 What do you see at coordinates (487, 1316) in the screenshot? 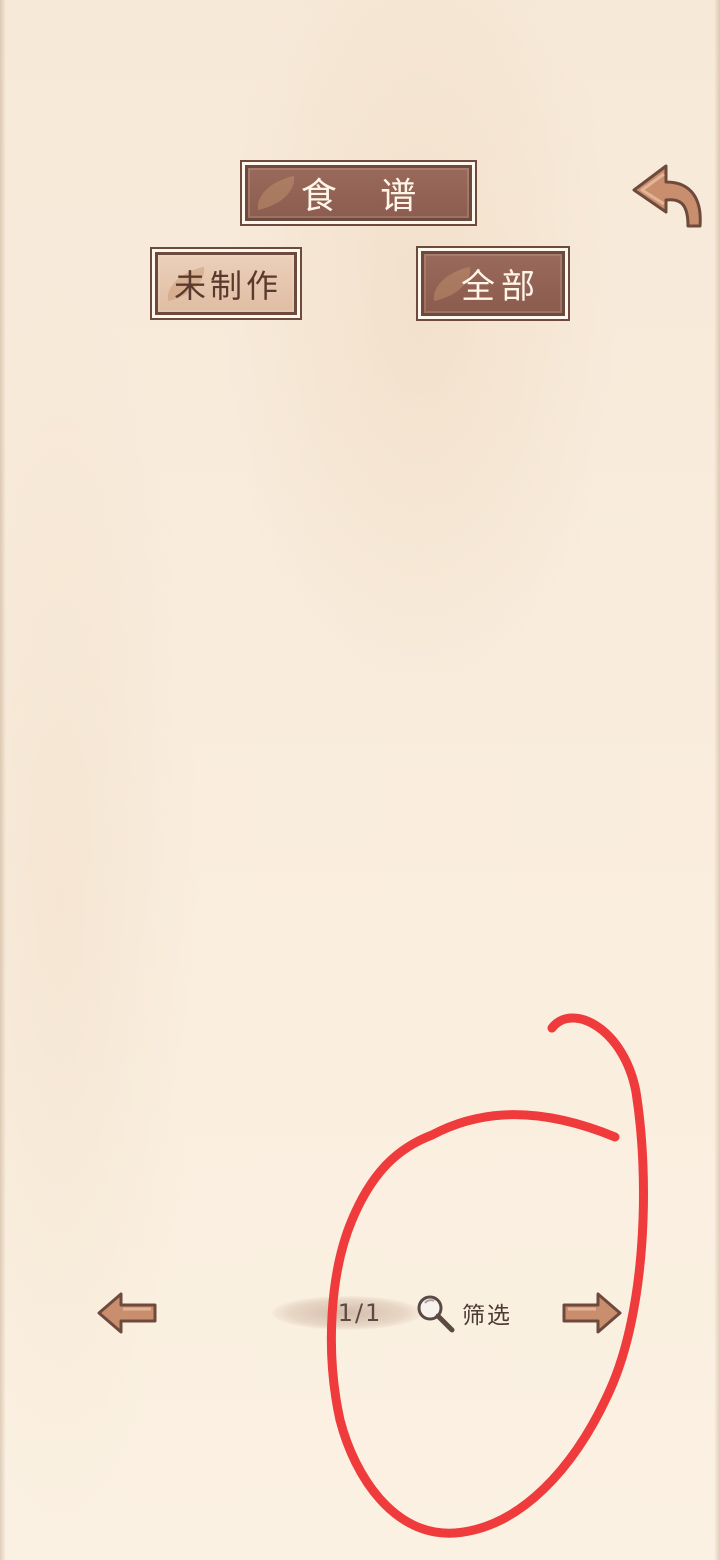
I see `filter-label: 筛选` at bounding box center [487, 1316].